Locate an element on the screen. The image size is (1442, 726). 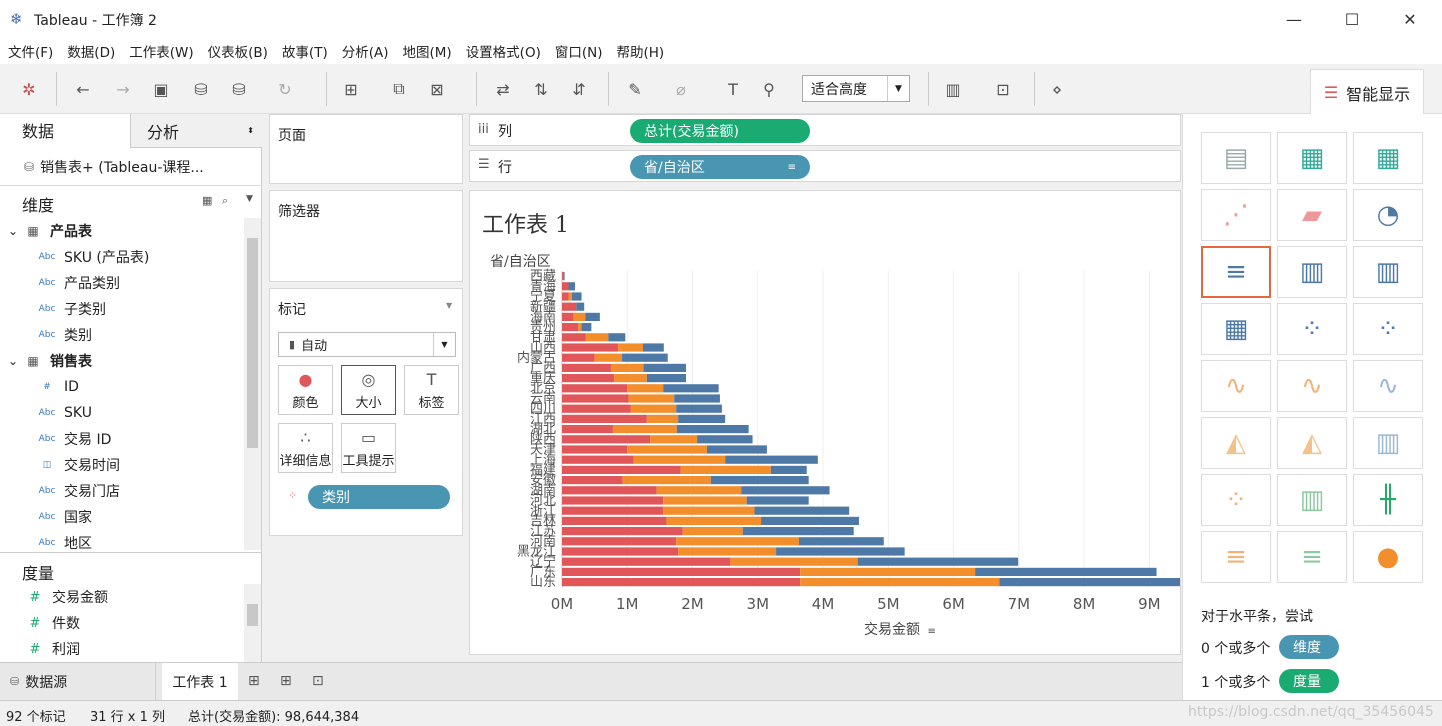
dimension-field: ◫ 交易时间 is located at coordinates (122, 465).